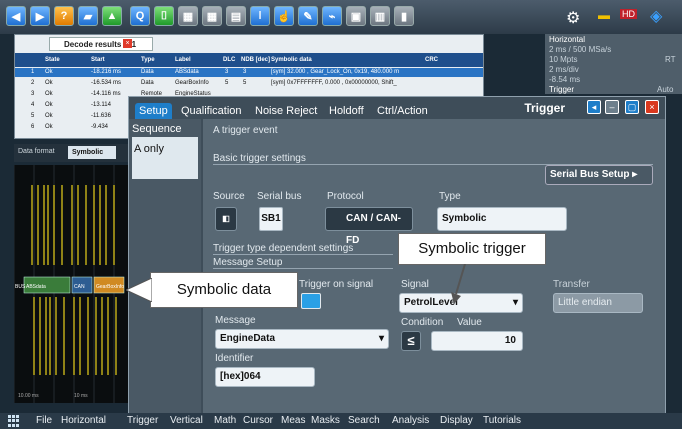 This screenshot has height=429, width=682. What do you see at coordinates (635, 174) in the screenshot?
I see `chevron-right-icon: ▸` at bounding box center [635, 174].